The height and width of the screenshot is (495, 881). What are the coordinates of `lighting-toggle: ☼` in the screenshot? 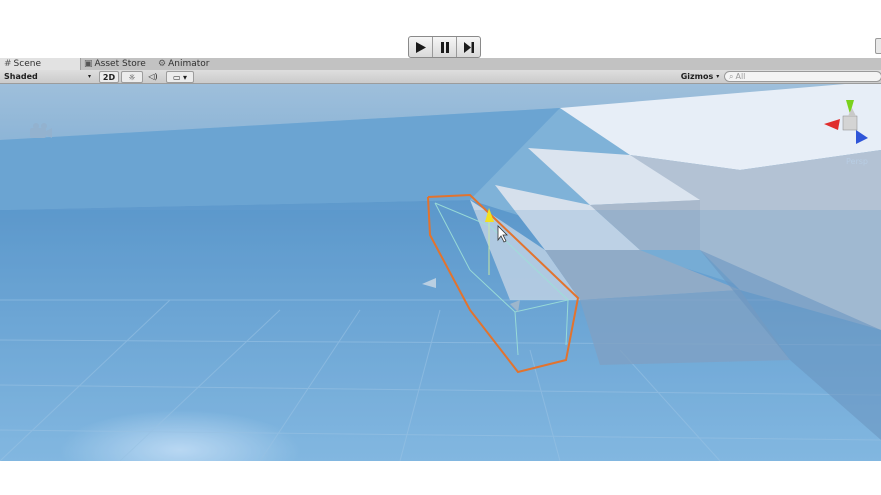 It's located at (132, 77).